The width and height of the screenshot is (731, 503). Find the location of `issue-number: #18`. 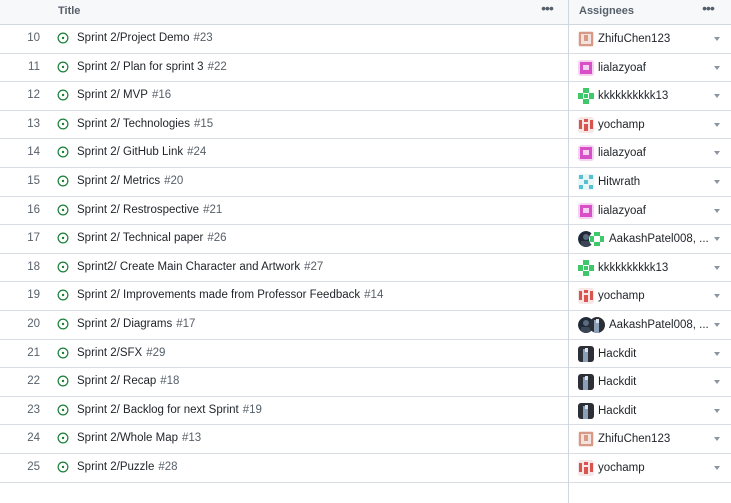

issue-number: #18 is located at coordinates (169, 381).